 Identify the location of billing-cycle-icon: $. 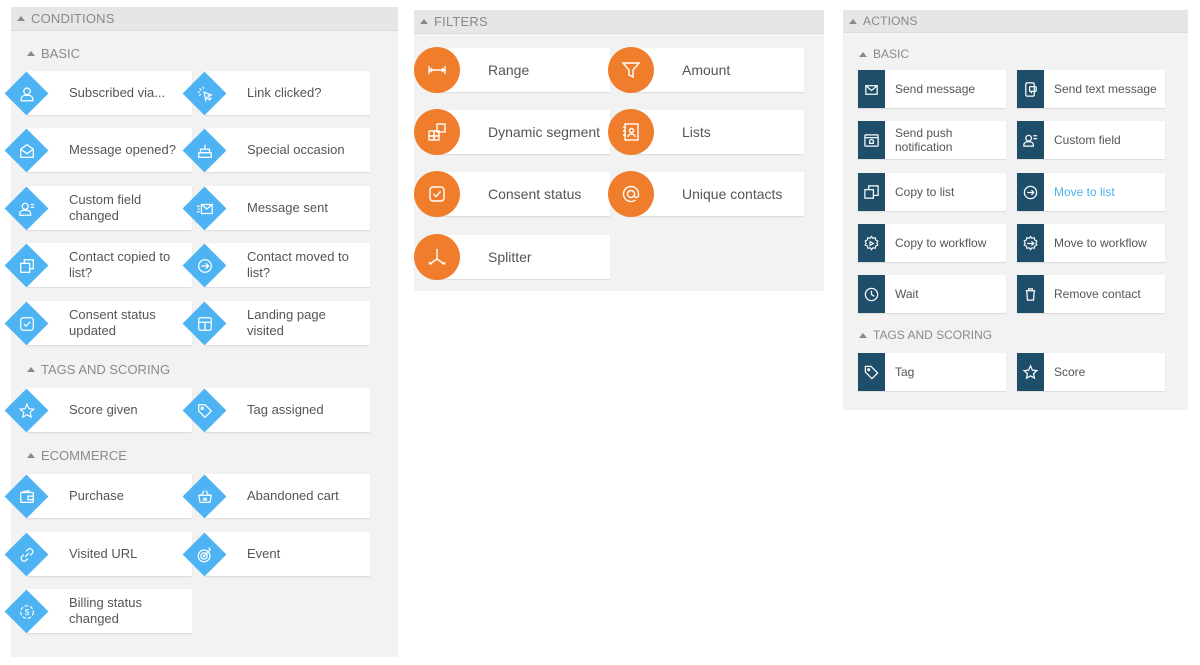
(26, 611).